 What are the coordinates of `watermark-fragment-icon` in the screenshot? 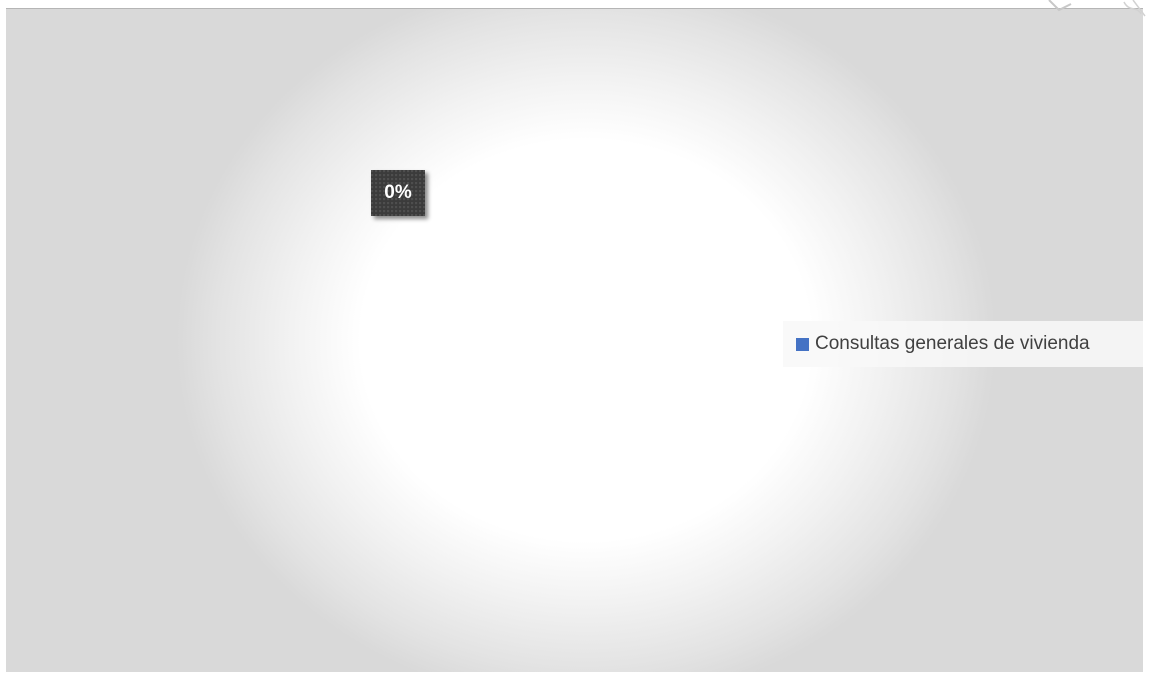 It's located at (1097, 8).